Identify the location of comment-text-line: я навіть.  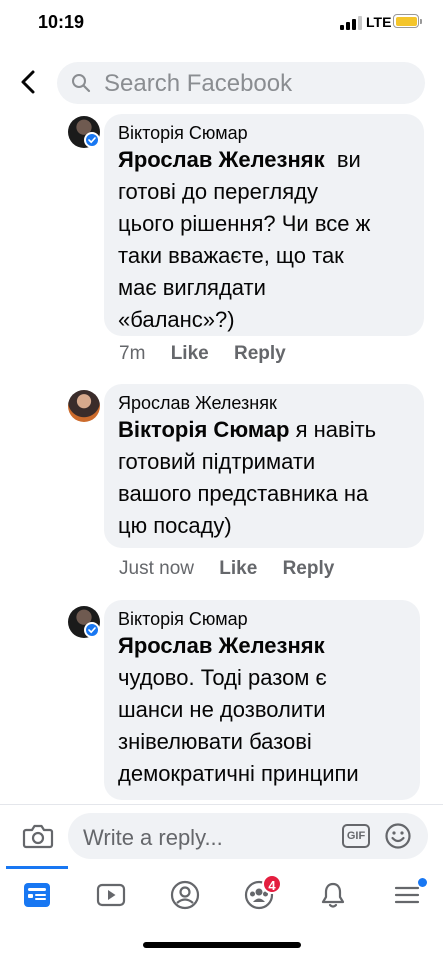
(336, 429).